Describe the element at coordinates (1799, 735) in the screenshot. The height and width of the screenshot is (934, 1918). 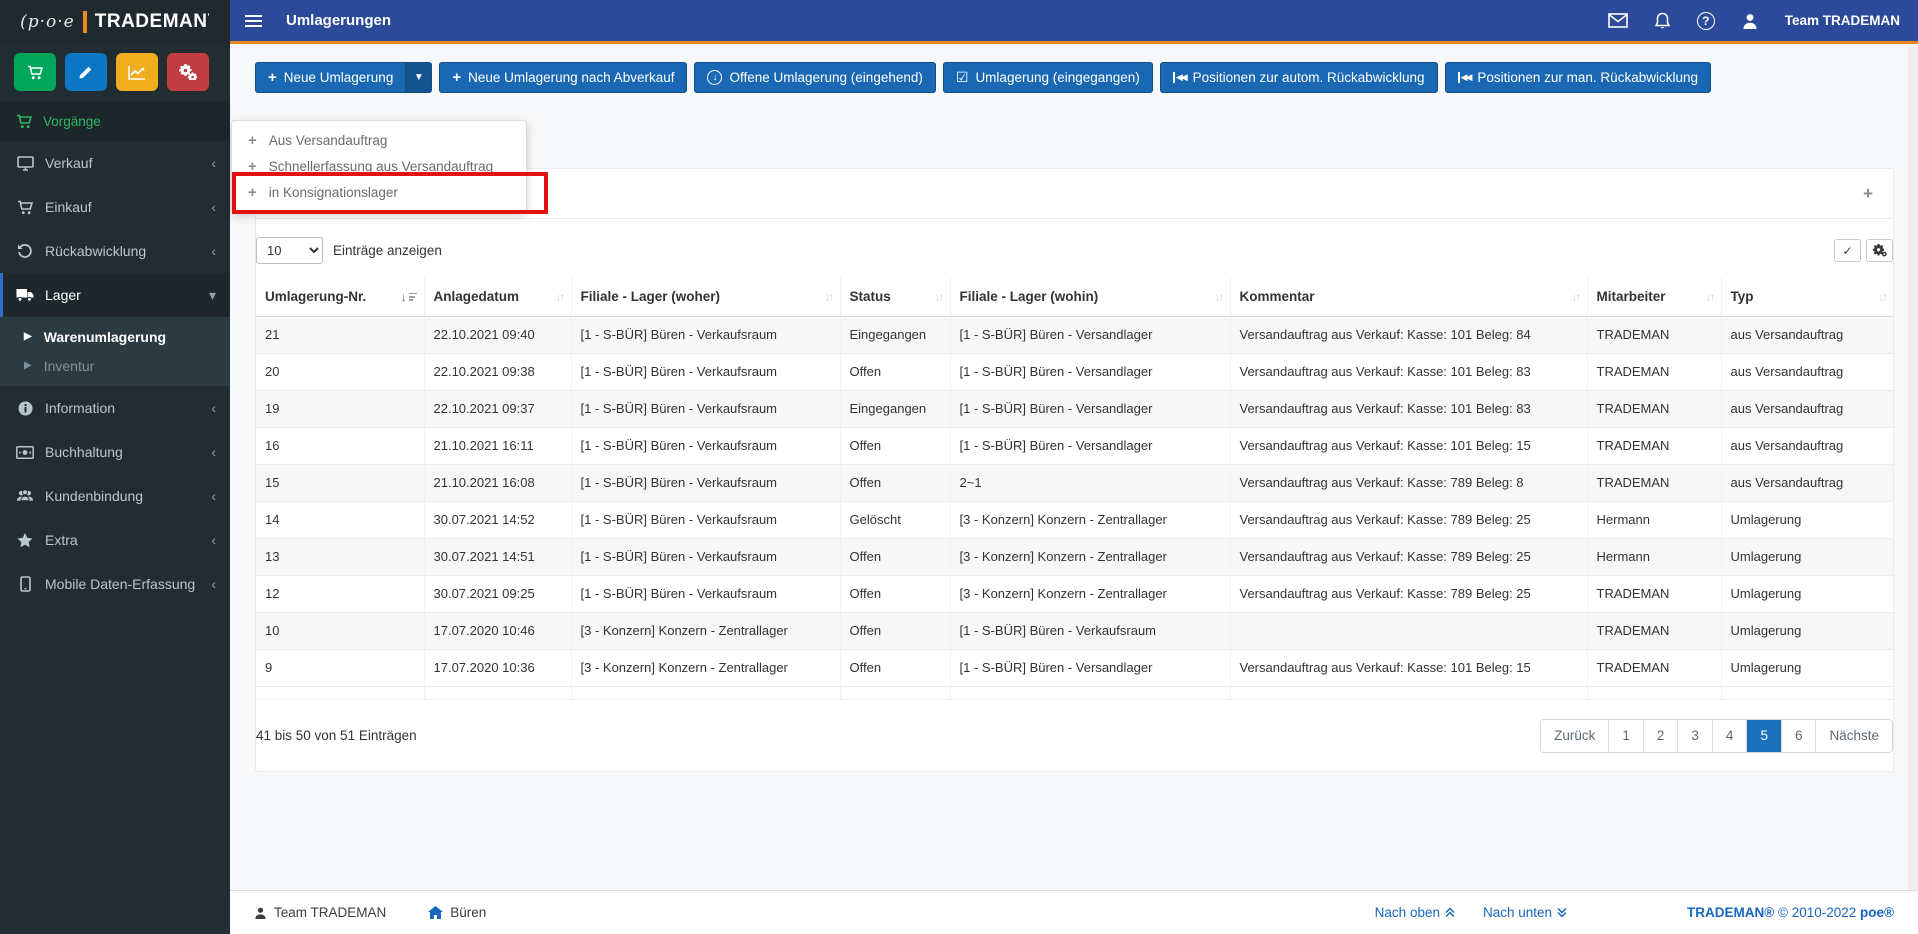
I see `pagination-page-6: 6` at that location.